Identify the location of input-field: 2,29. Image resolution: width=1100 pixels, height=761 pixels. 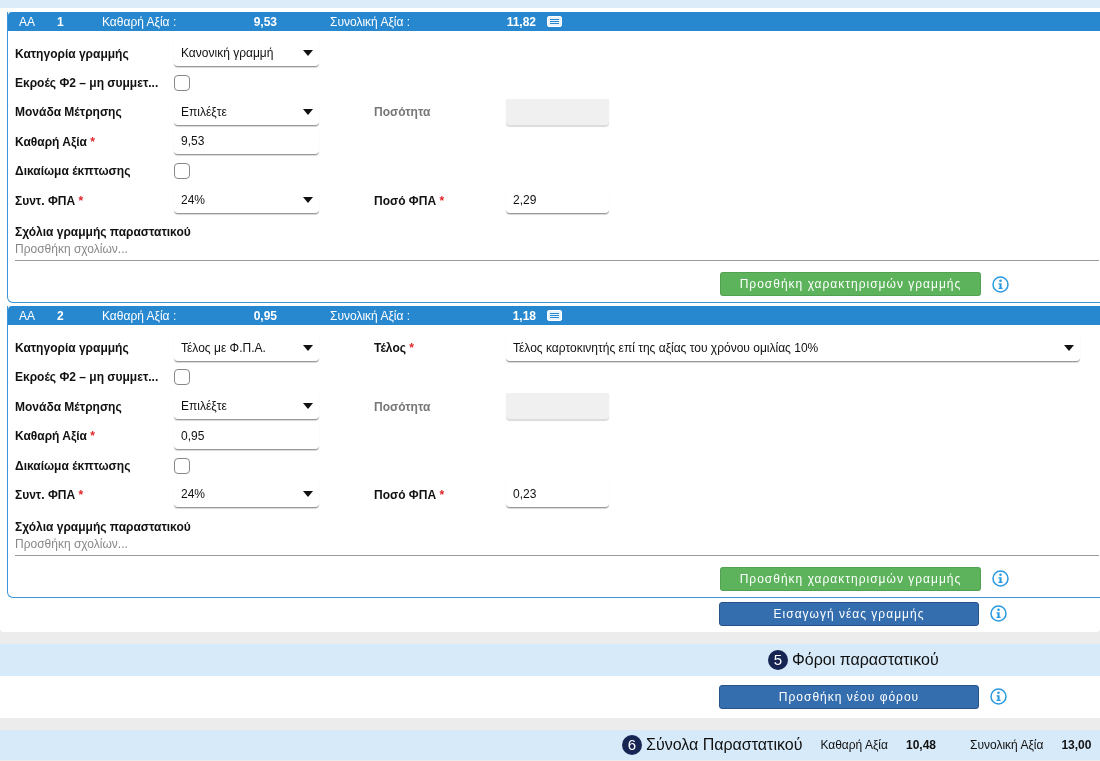
(557, 201).